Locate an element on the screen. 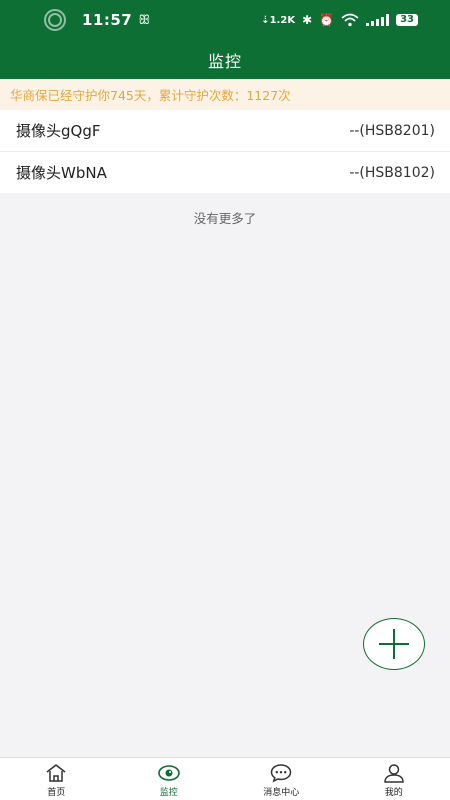  device-name: 摄像头gQgF is located at coordinates (58, 131).